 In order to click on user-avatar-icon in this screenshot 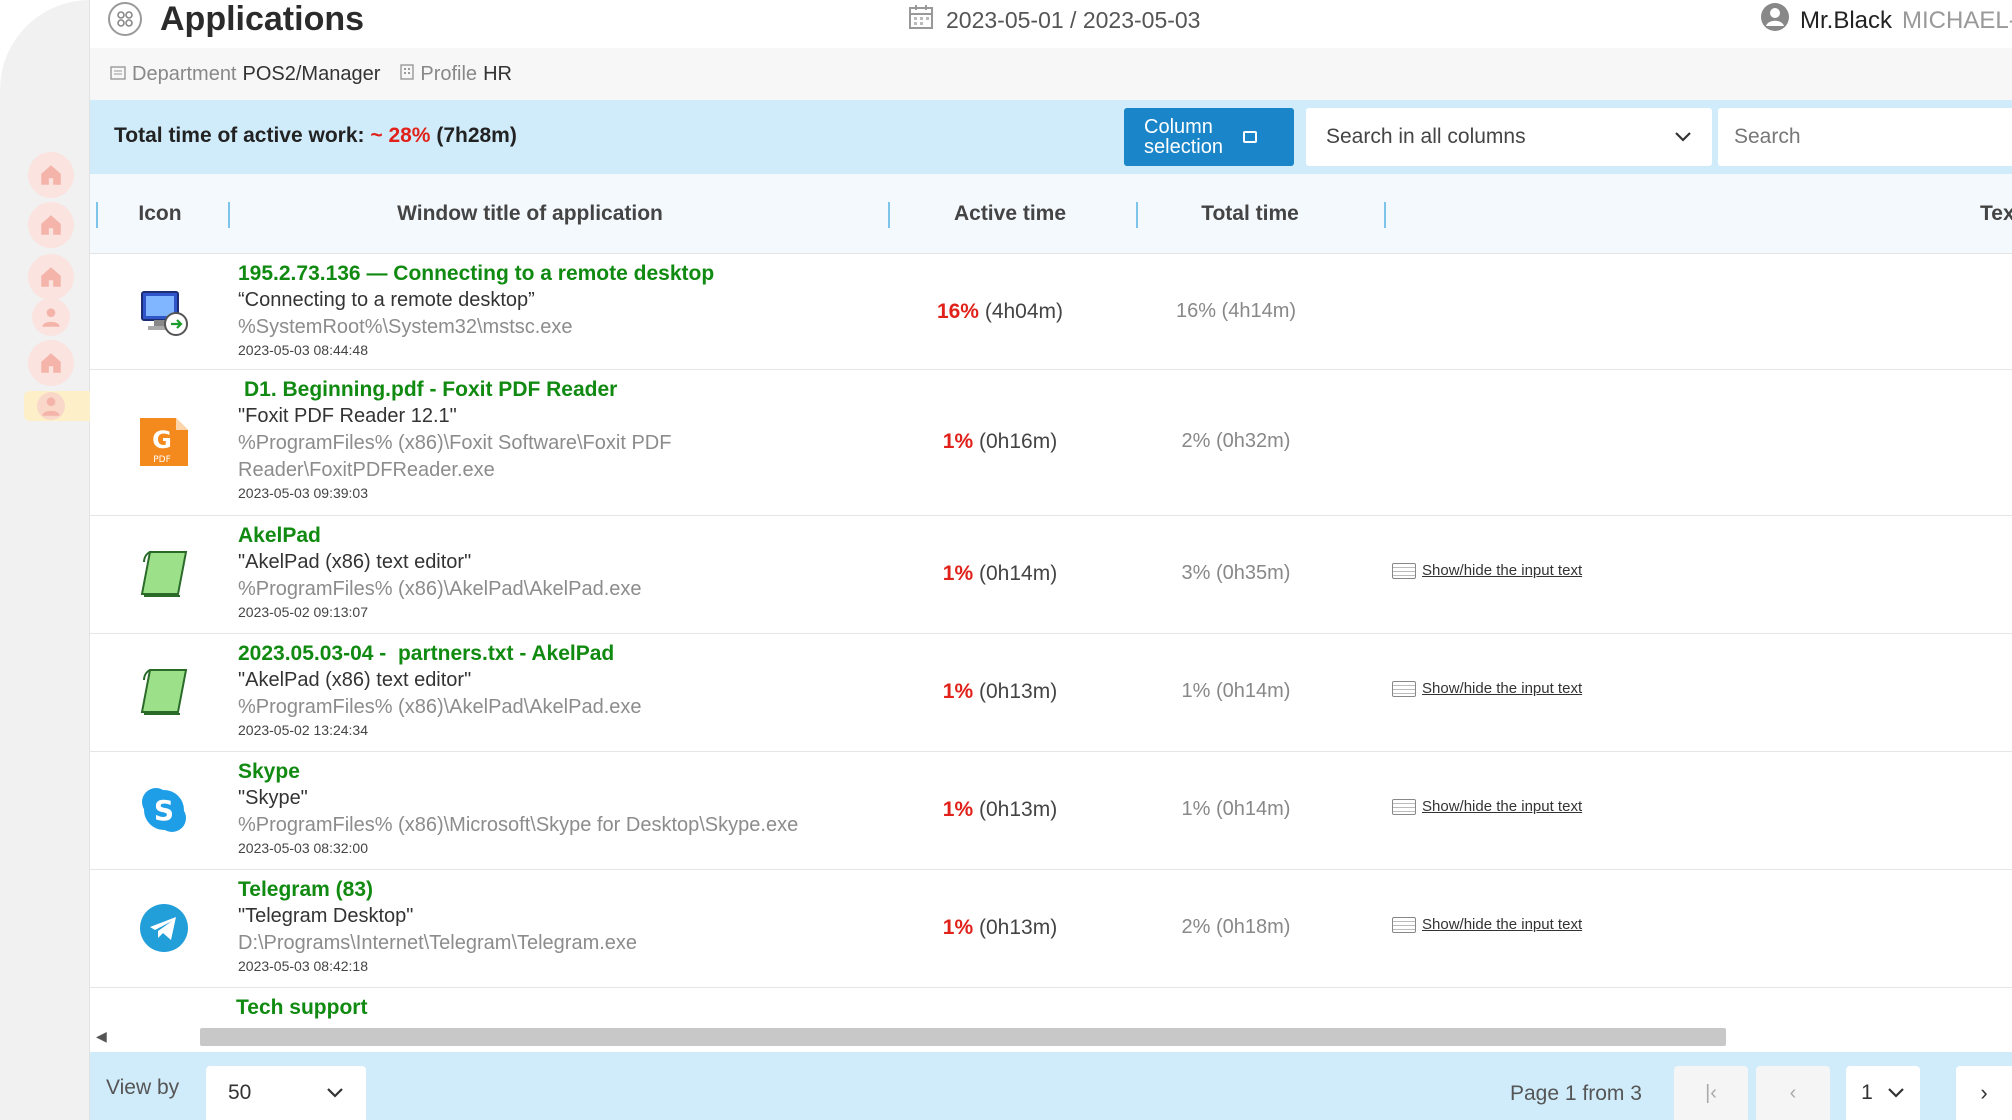, I will do `click(1775, 20)`.